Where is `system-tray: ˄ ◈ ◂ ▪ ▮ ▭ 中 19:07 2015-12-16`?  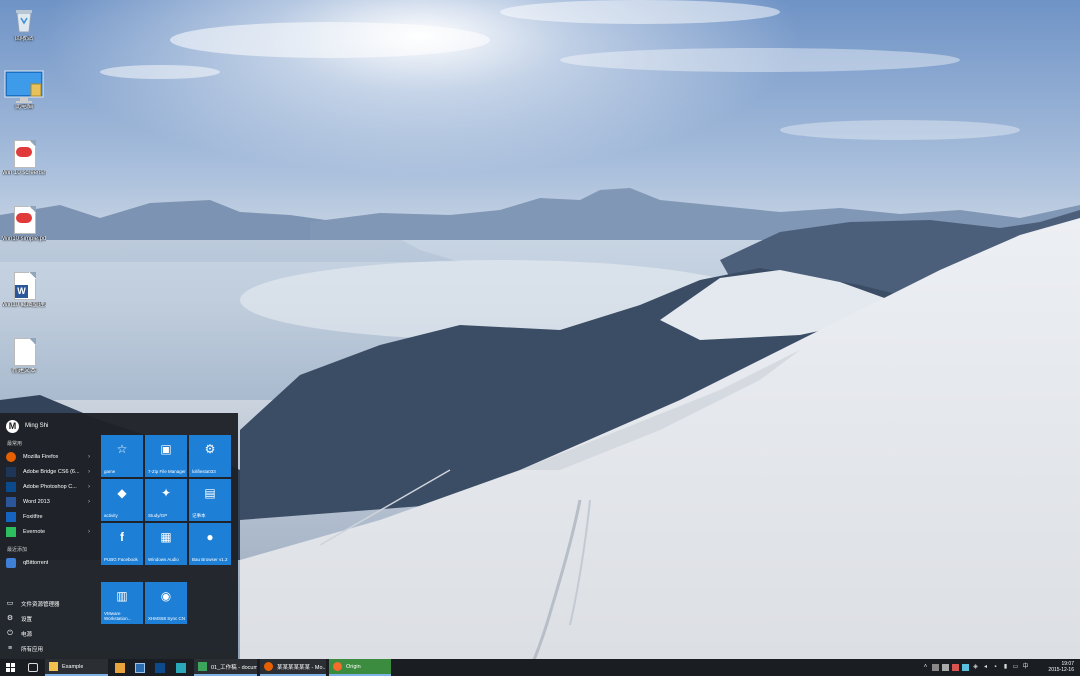
system-tray: ˄ ◈ ◂ ▪ ▮ ▭ 中 19:07 2015-12-16 is located at coordinates (1000, 667).